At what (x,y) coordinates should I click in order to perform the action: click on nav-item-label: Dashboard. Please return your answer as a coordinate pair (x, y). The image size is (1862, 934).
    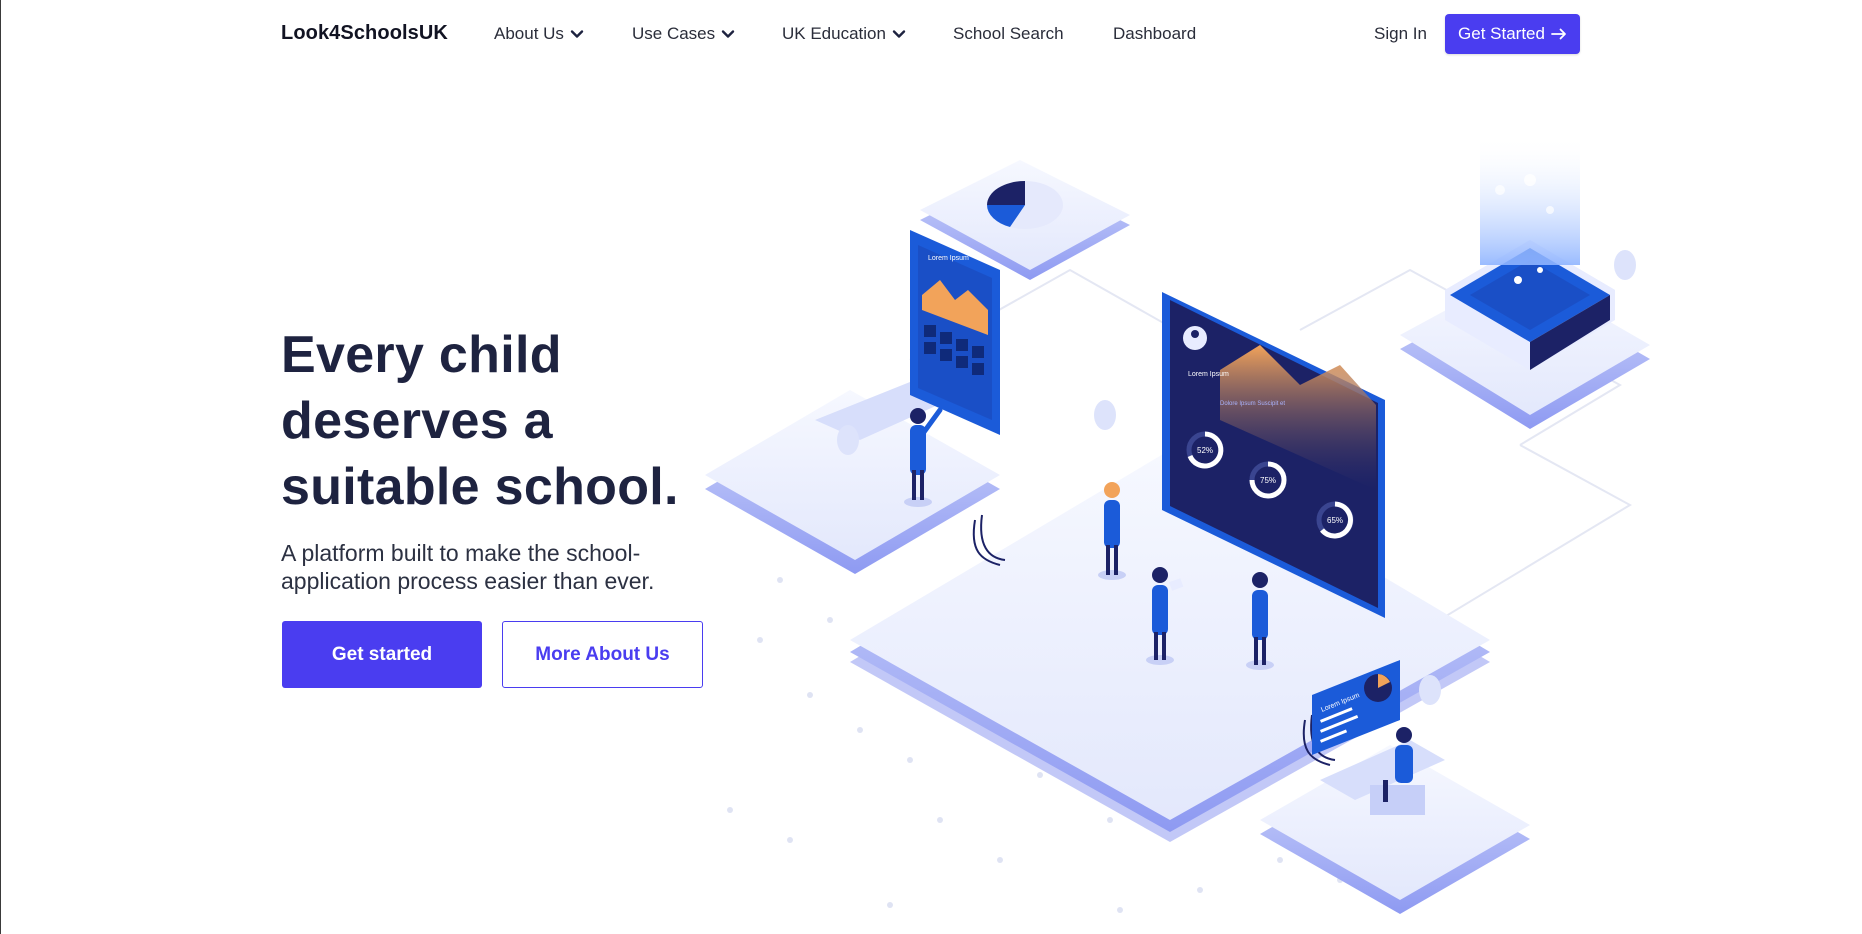
    Looking at the image, I should click on (1155, 33).